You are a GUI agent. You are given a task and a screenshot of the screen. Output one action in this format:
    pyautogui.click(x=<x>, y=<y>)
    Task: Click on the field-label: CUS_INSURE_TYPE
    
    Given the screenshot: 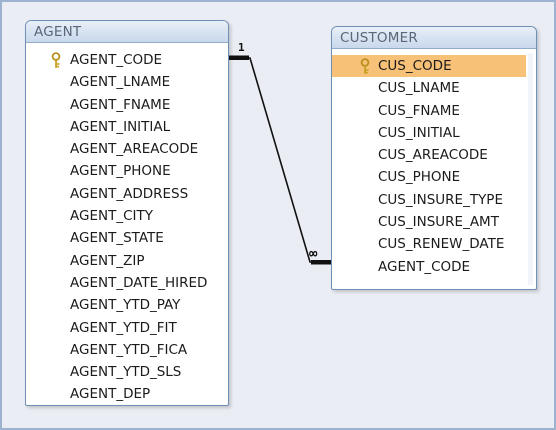 What is the action you would take?
    pyautogui.click(x=440, y=199)
    